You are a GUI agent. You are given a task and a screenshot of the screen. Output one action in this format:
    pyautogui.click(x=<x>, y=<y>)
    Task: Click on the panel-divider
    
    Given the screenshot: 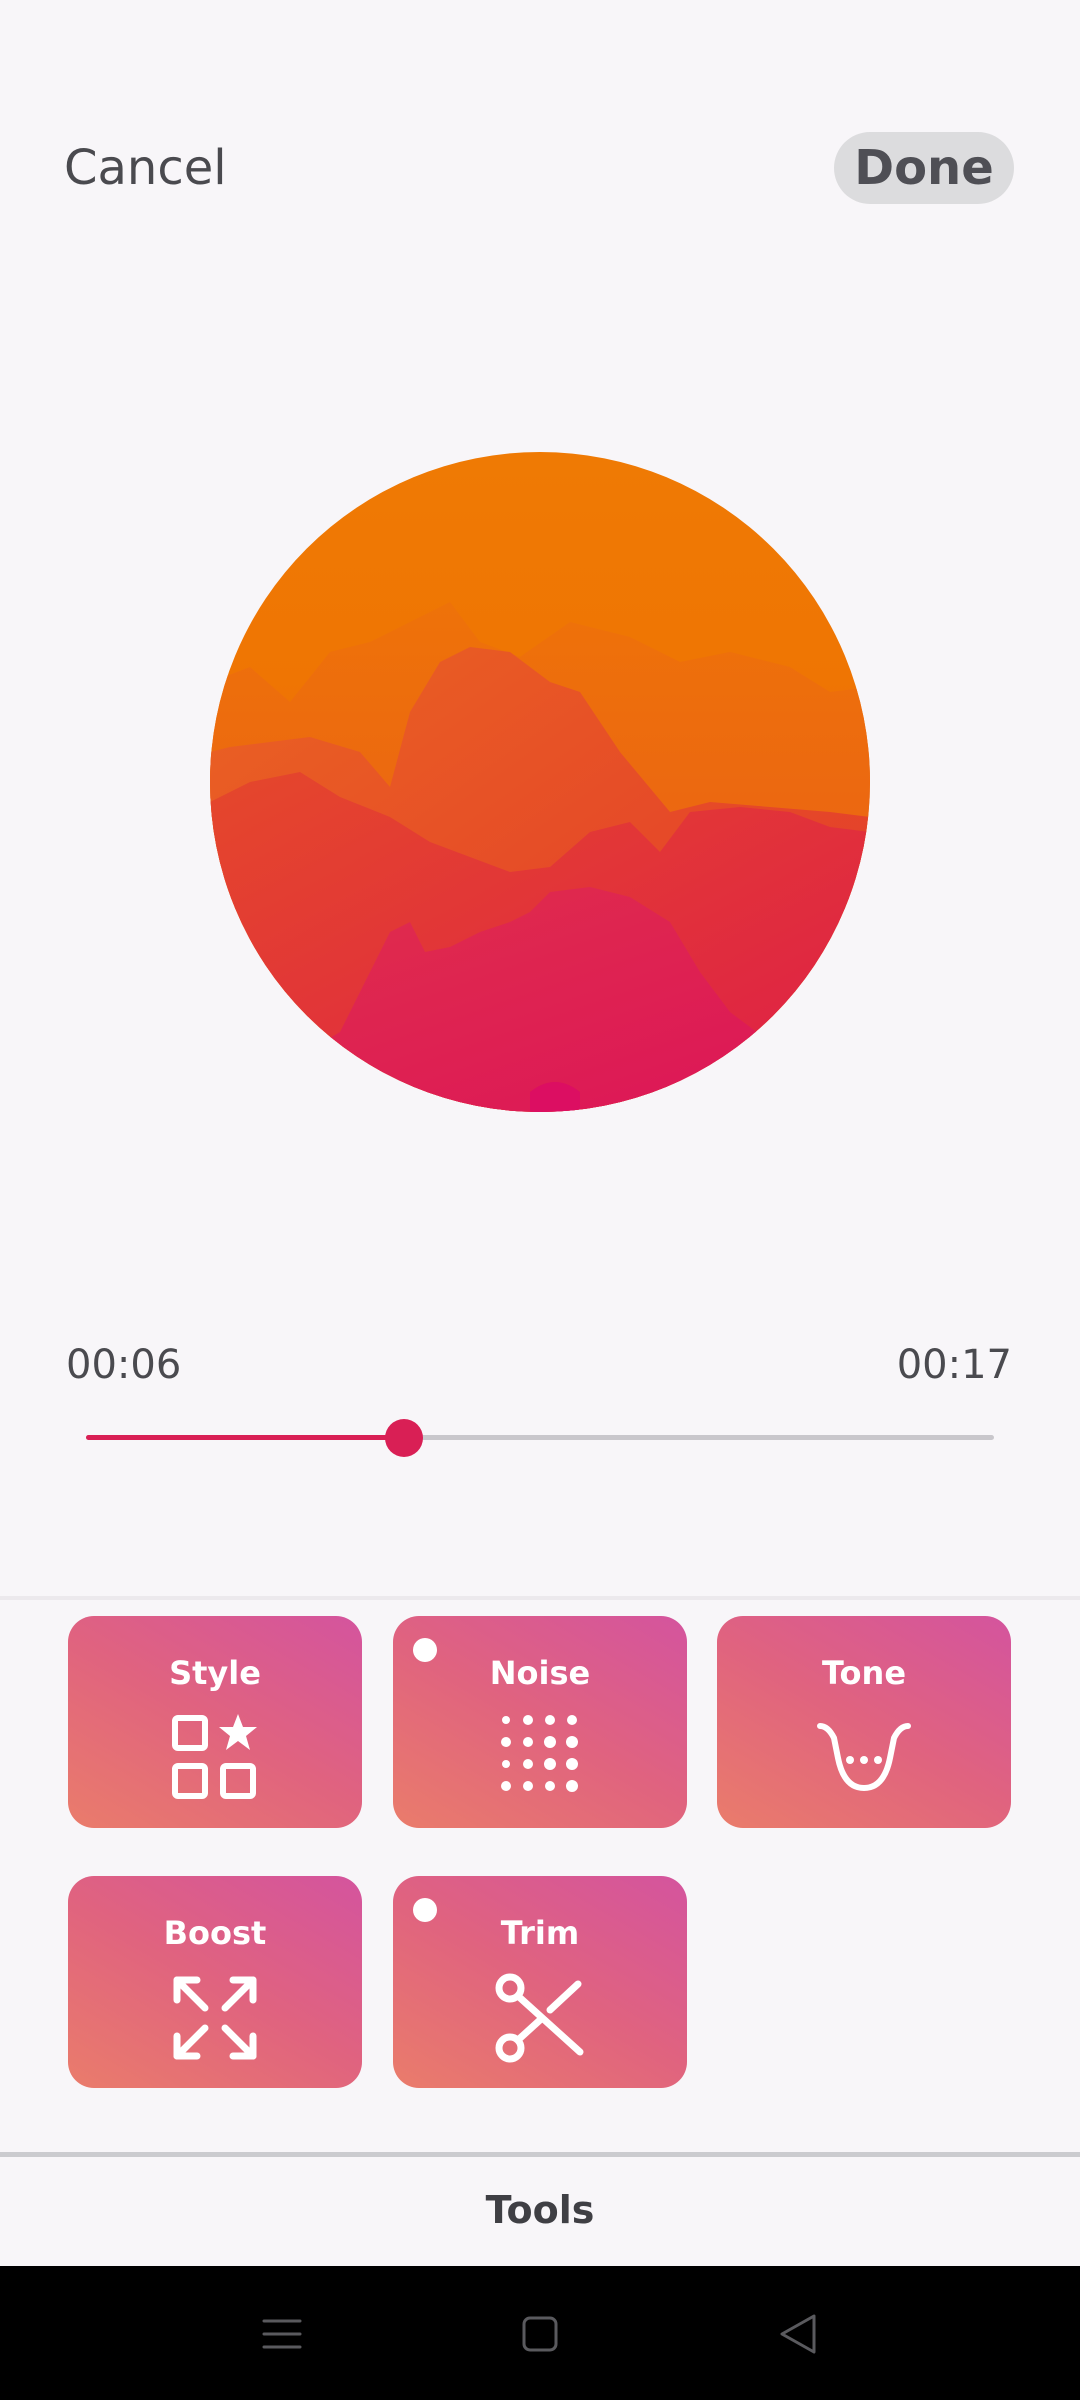 What is the action you would take?
    pyautogui.click(x=540, y=1598)
    